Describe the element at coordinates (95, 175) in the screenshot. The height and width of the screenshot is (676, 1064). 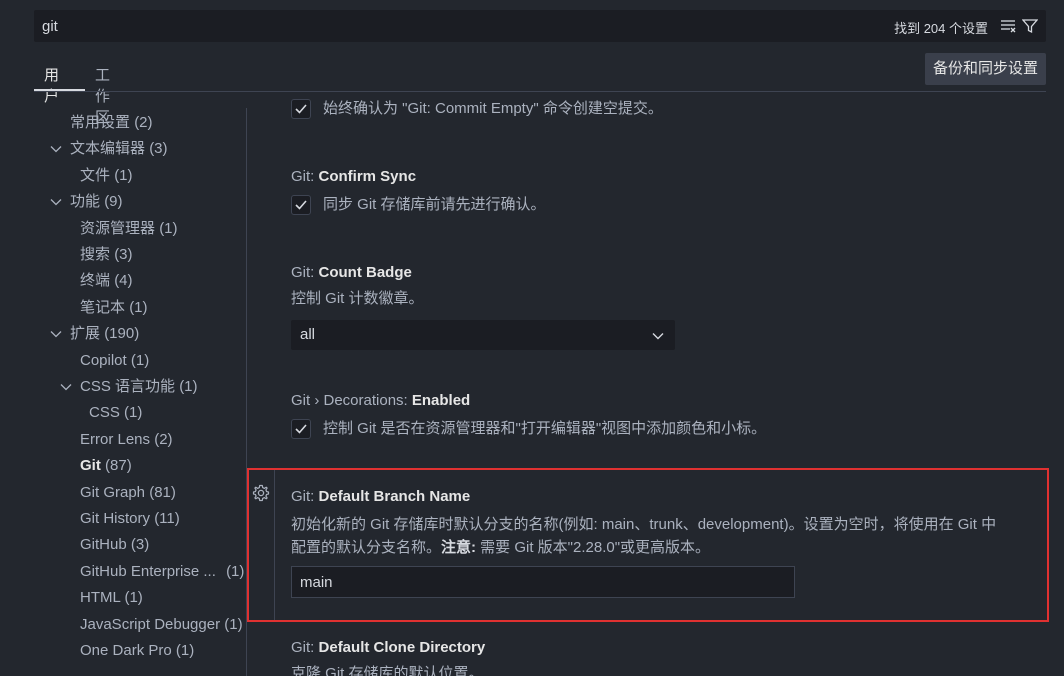
I see `toc-label: 文件` at that location.